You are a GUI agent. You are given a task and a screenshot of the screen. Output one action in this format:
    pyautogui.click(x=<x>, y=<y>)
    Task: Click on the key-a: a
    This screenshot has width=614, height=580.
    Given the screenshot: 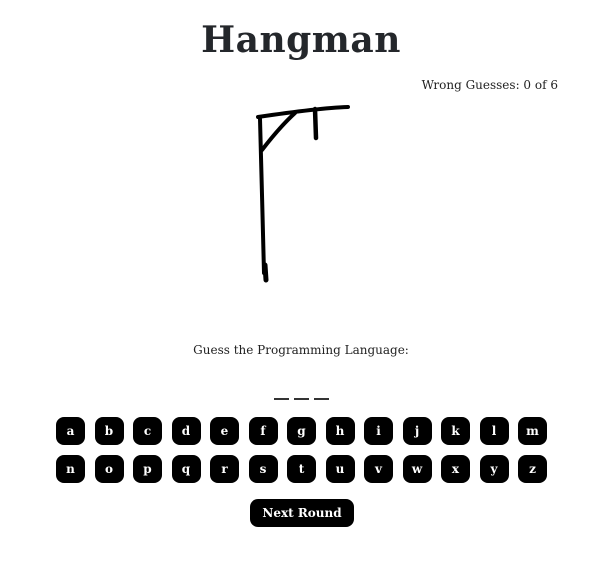 What is the action you would take?
    pyautogui.click(x=70, y=431)
    